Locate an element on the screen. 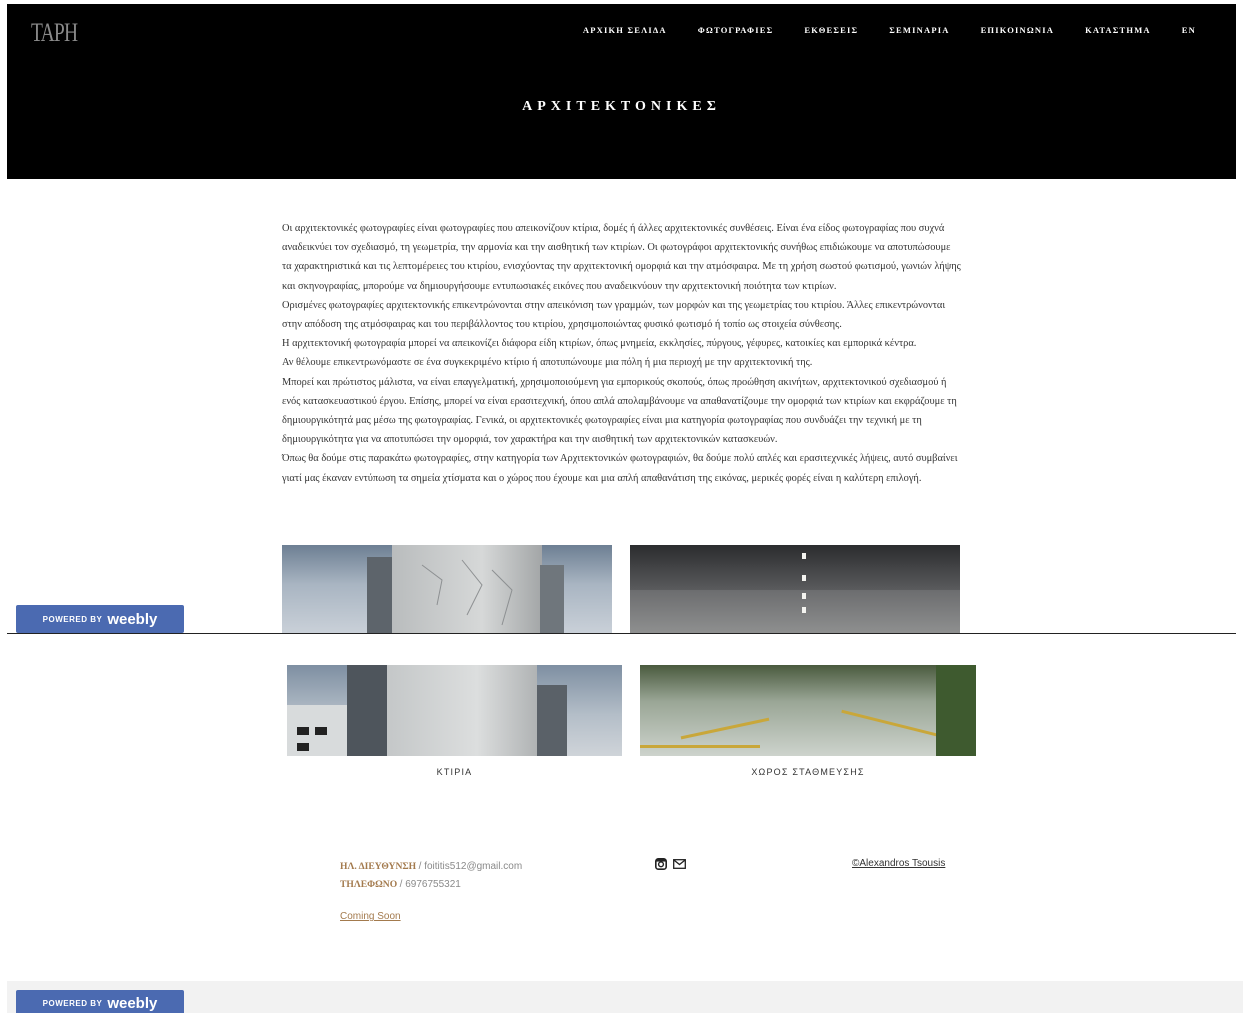 The image size is (1243, 1013). nav-item-exhibitions: ΕΚΘΕΣΕΙΣ is located at coordinates (831, 30).